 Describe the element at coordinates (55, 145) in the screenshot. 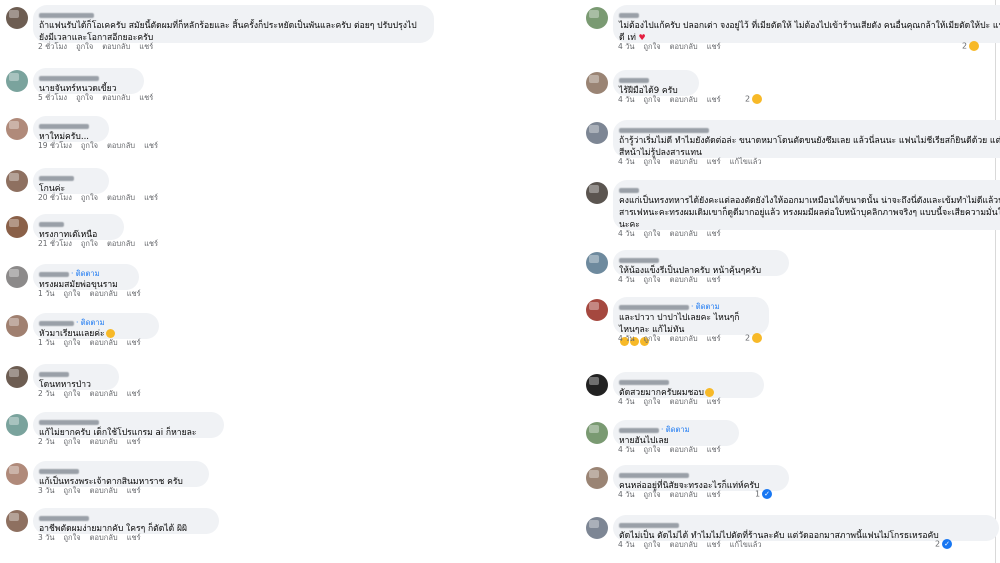

I see `comment-timestamp: 19 ชั่วโมง` at that location.